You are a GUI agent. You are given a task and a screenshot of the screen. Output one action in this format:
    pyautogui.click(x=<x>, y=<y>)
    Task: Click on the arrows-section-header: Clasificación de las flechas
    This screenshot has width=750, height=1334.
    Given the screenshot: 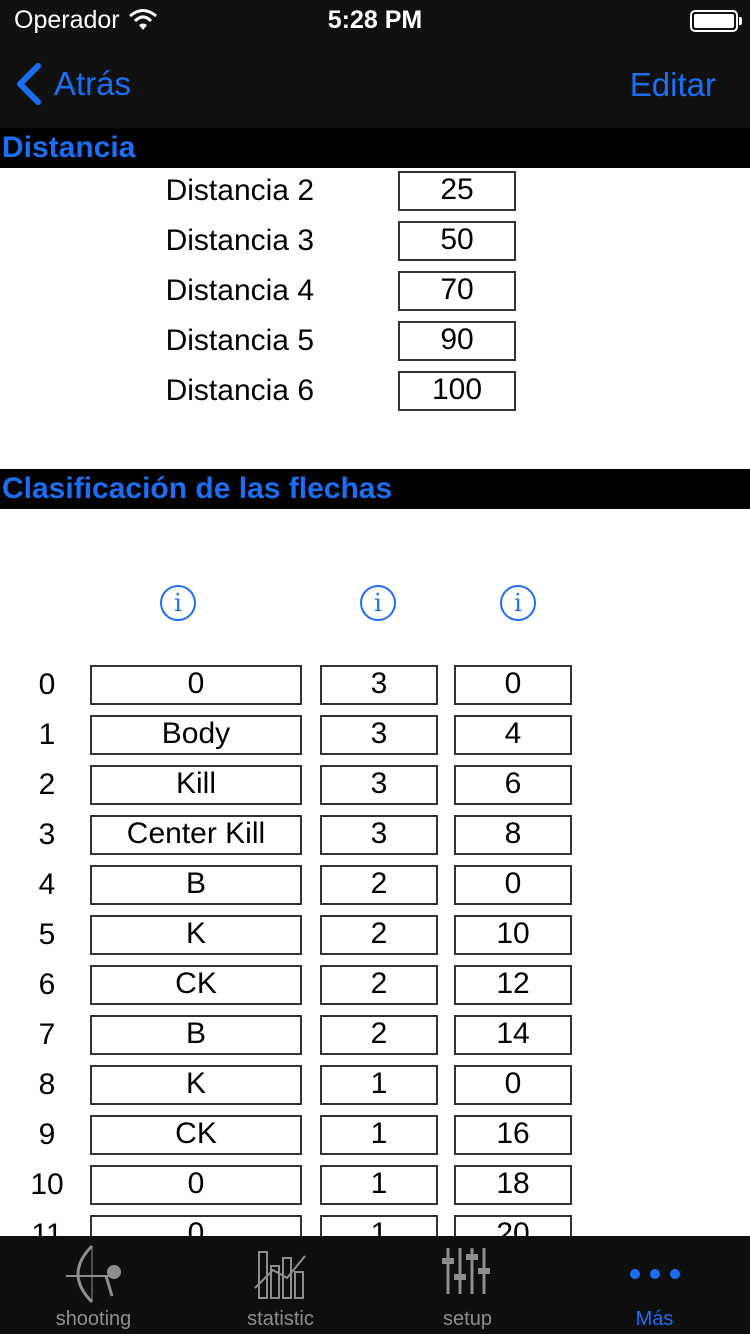 What is the action you would take?
    pyautogui.click(x=375, y=489)
    